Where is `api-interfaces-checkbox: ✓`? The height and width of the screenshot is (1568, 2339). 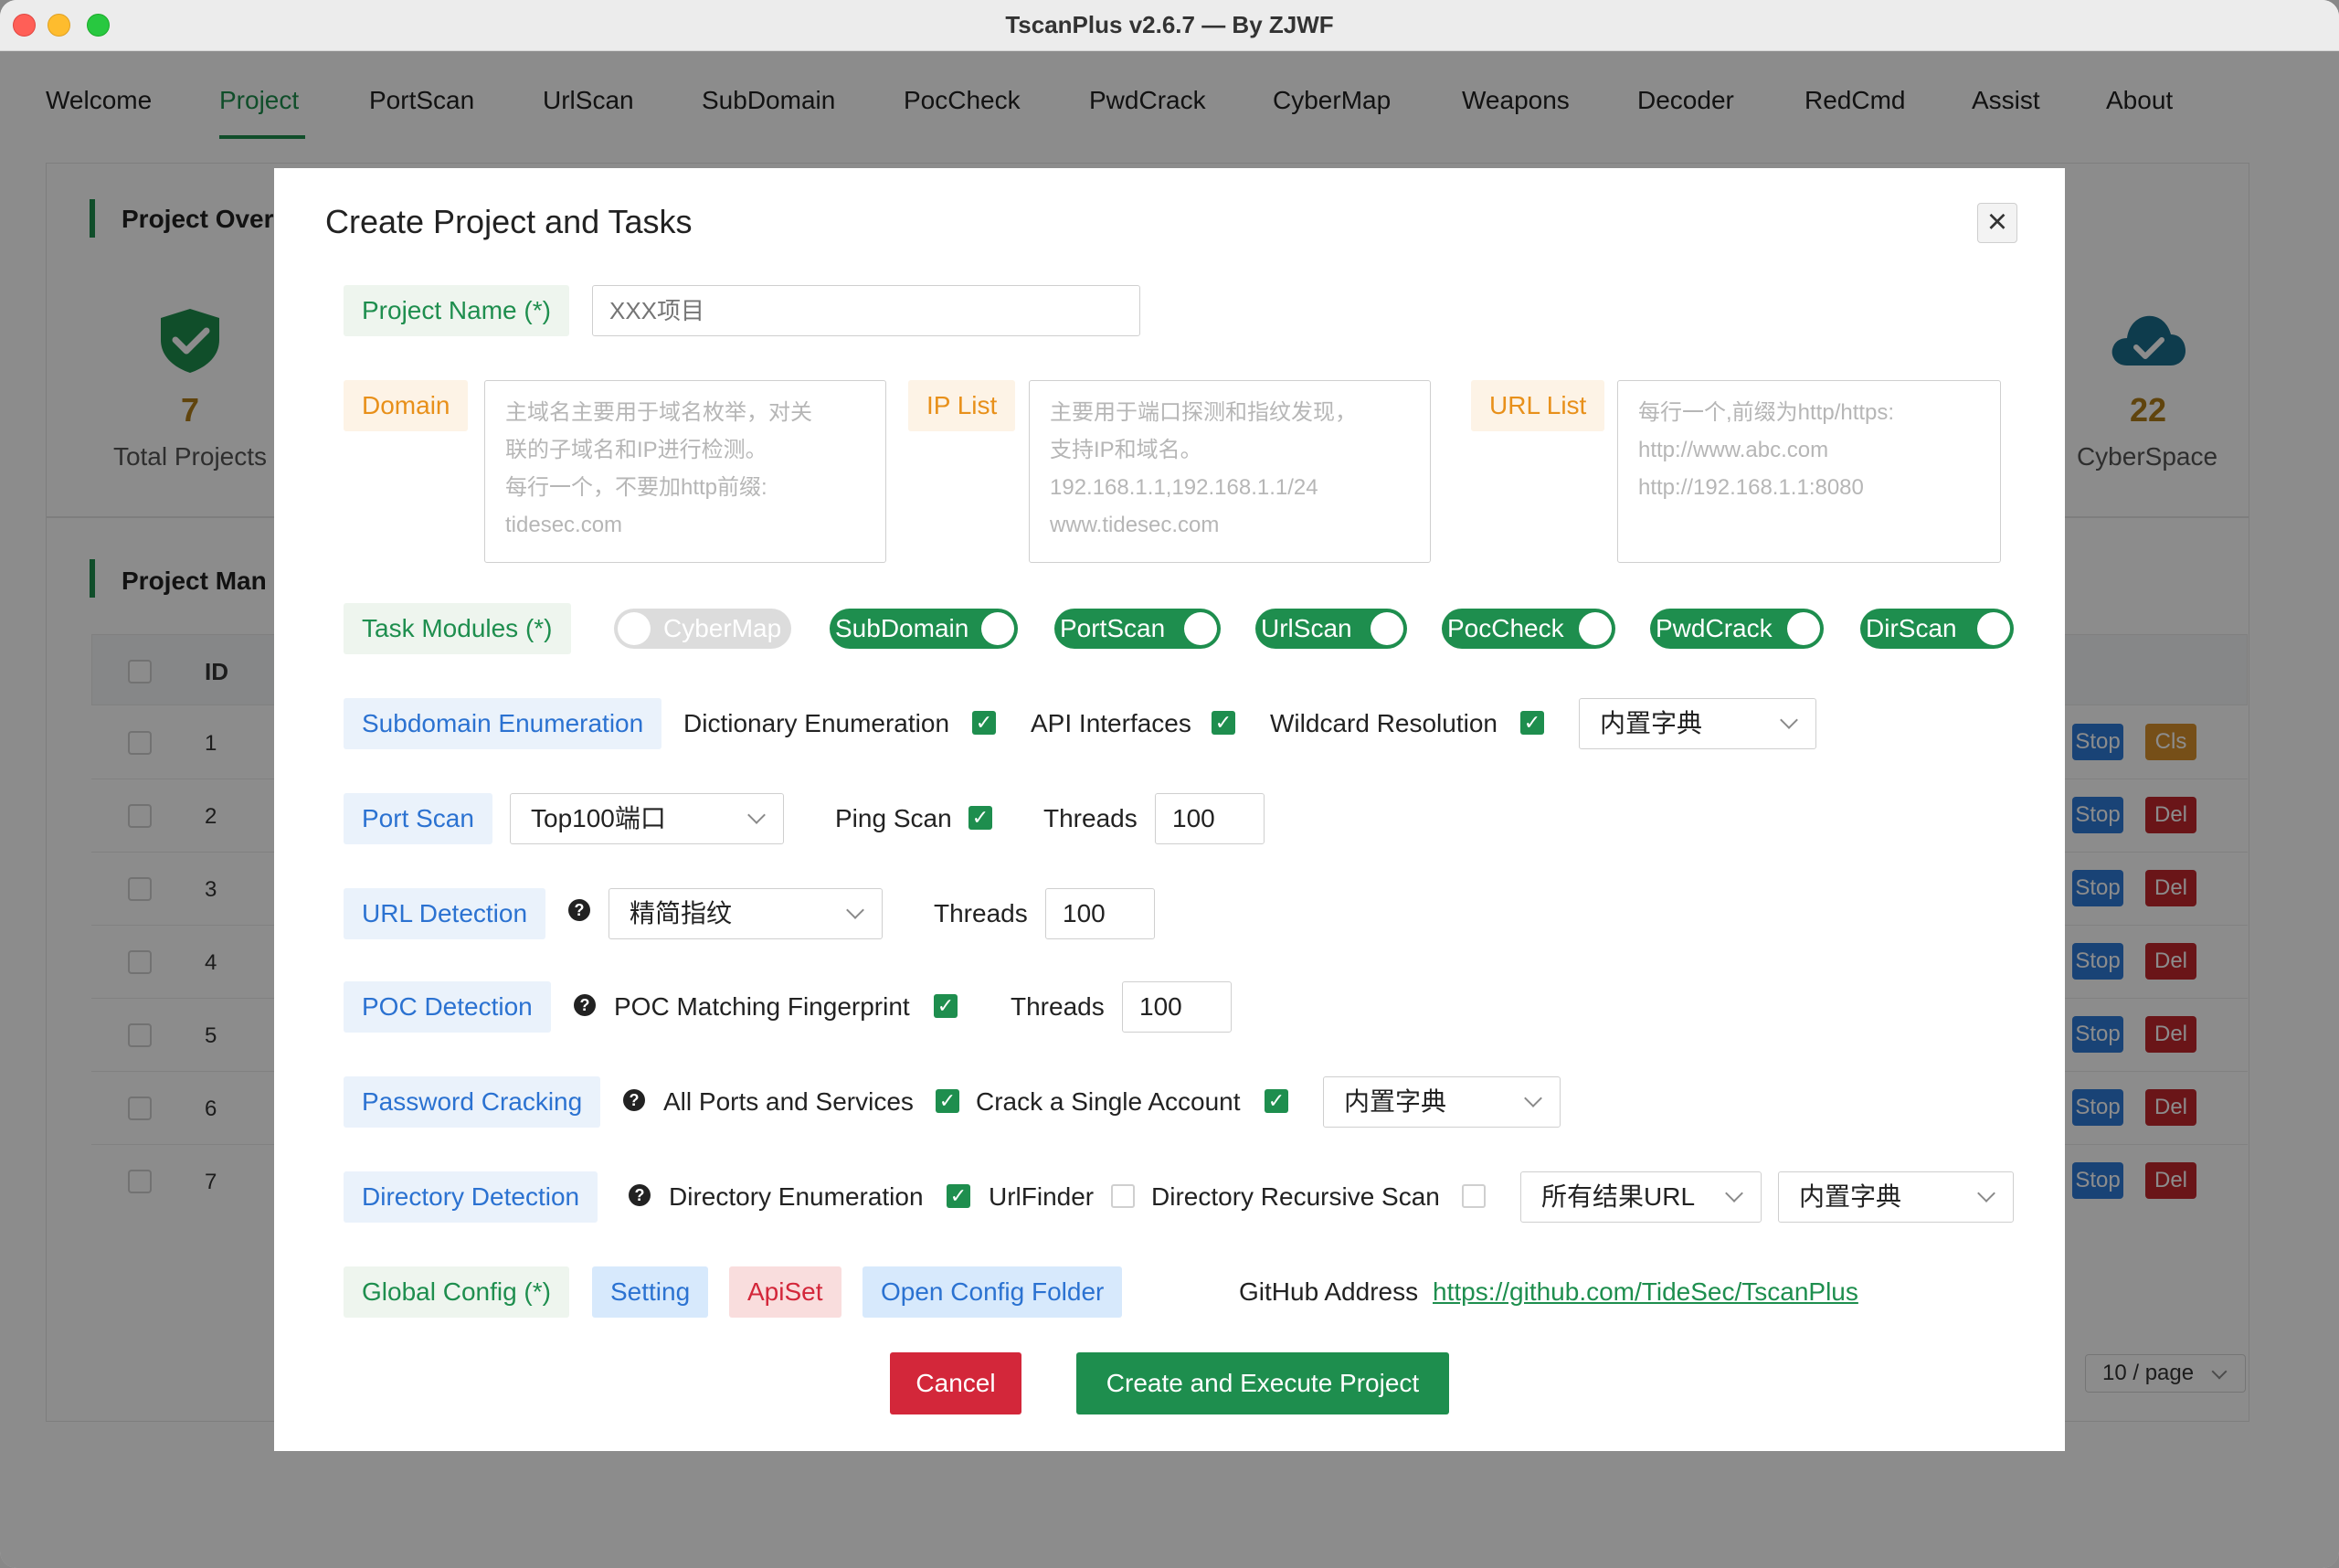
api-interfaces-checkbox: ✓ is located at coordinates (1224, 723).